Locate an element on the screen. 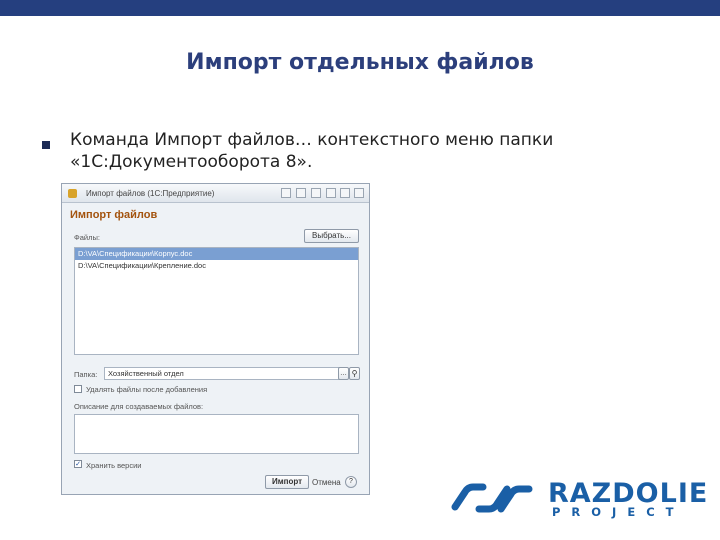 The width and height of the screenshot is (720, 540). window-titlebar: Импорт файлов (1С:Предприятие) is located at coordinates (215, 193).